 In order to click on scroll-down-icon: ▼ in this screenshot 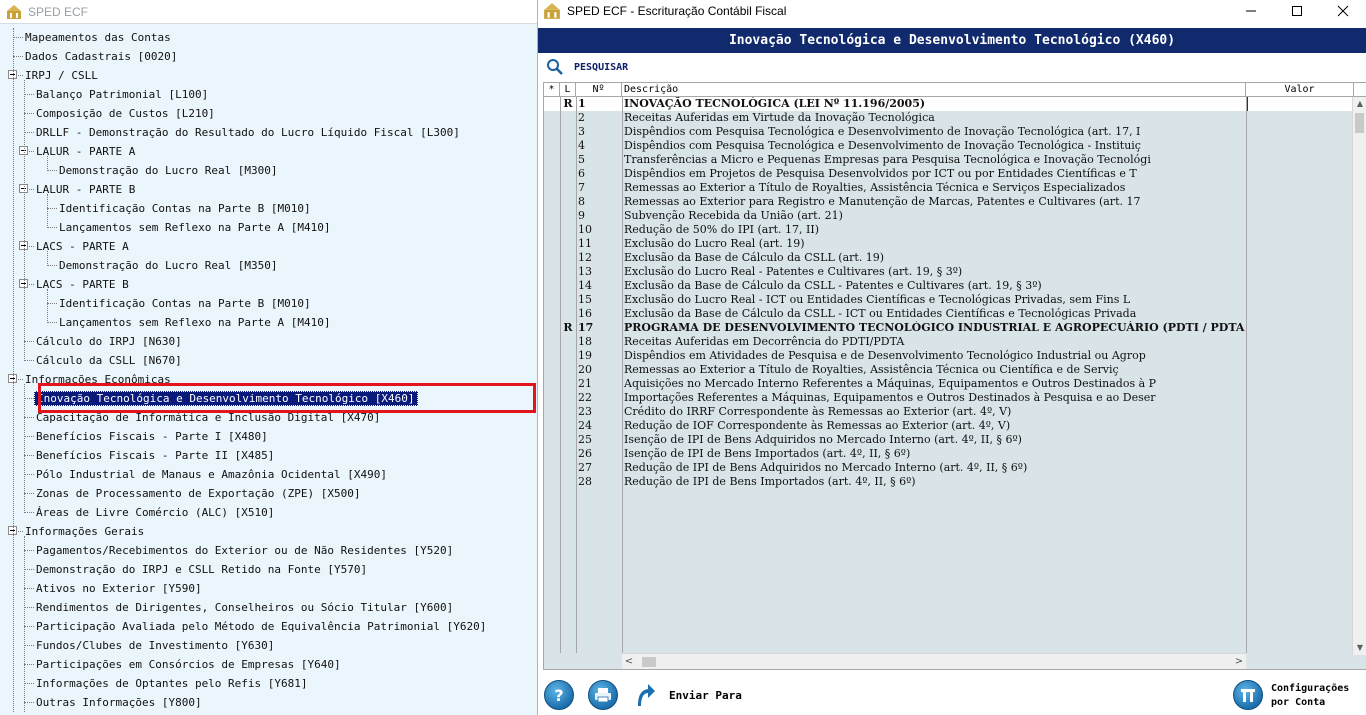, I will do `click(1359, 648)`.